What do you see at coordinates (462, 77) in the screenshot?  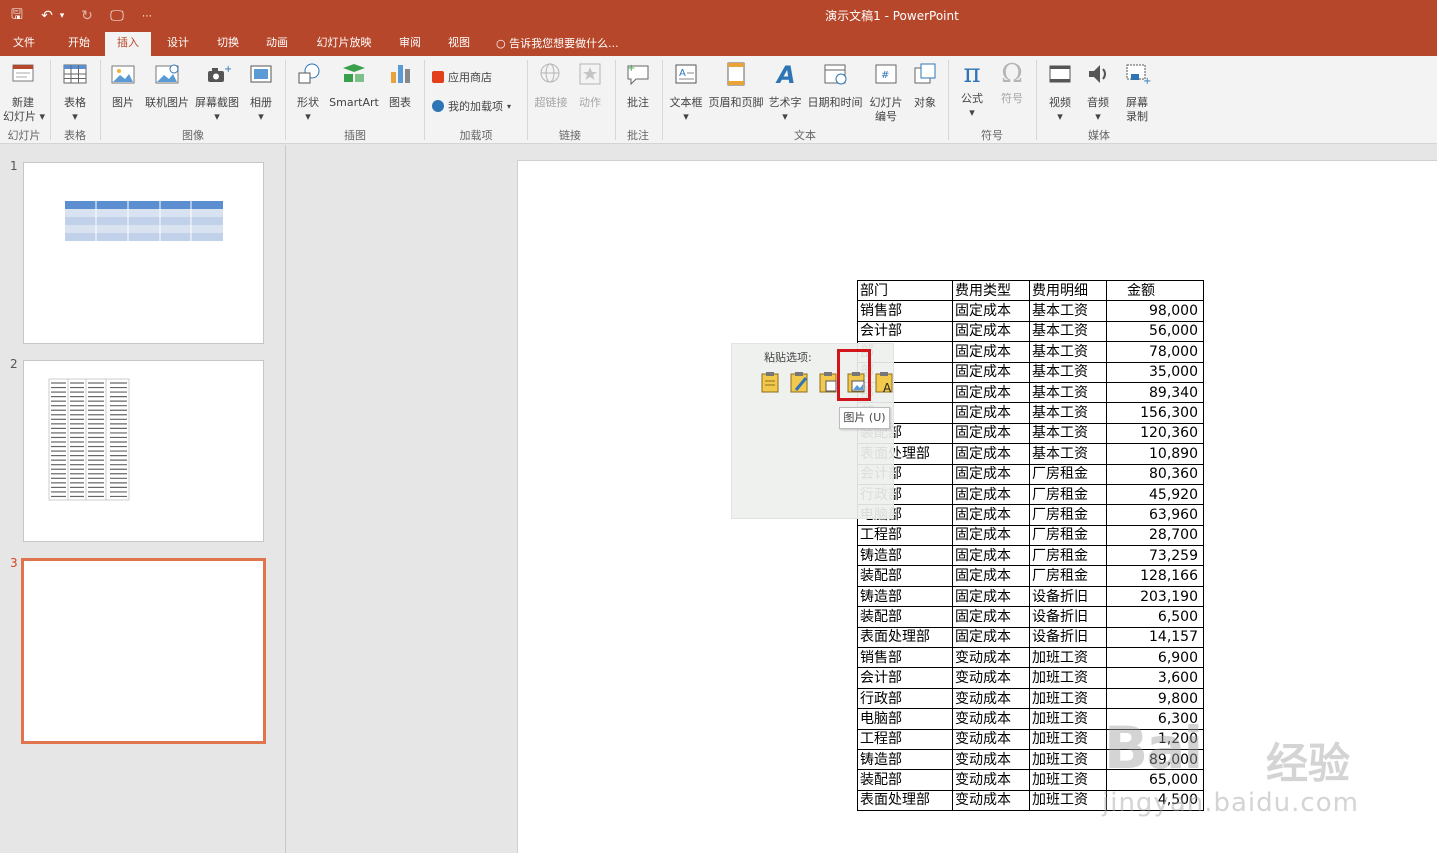 I see `store-button: 应用商店` at bounding box center [462, 77].